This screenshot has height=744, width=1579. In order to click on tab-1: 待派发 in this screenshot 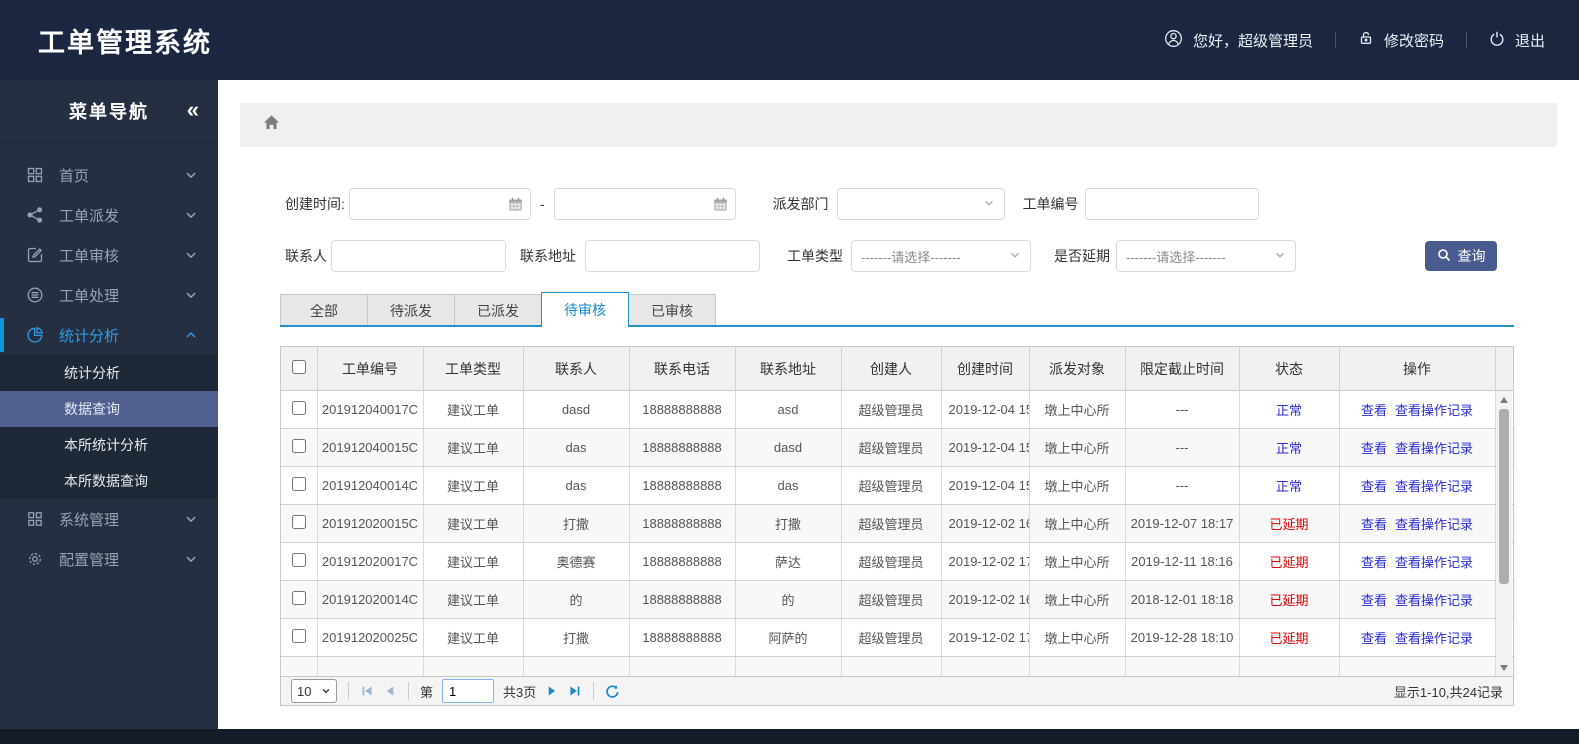, I will do `click(411, 310)`.